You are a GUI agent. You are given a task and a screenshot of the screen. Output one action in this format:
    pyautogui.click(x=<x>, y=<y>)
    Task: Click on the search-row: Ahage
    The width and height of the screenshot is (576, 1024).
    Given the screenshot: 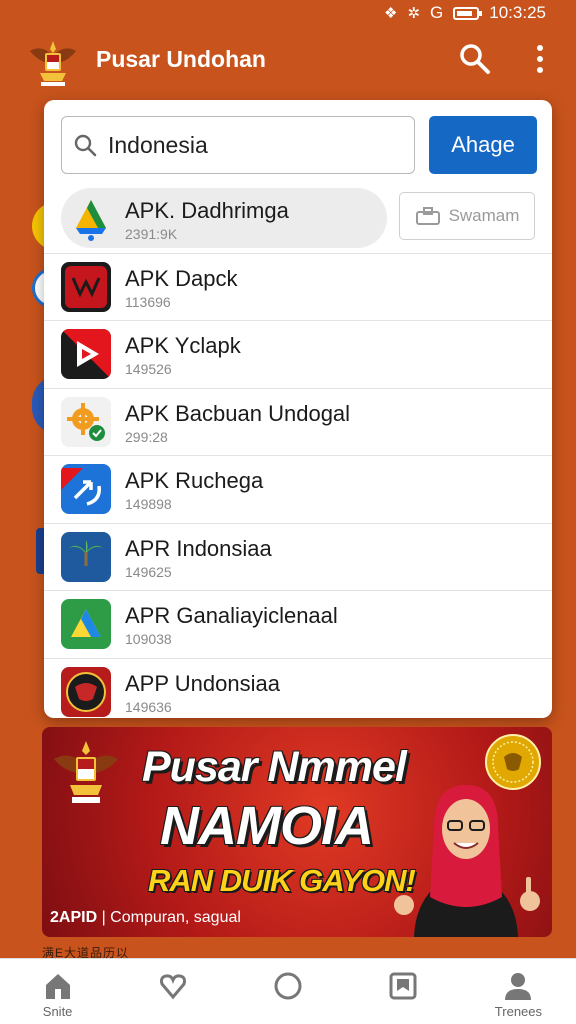 What is the action you would take?
    pyautogui.click(x=299, y=145)
    